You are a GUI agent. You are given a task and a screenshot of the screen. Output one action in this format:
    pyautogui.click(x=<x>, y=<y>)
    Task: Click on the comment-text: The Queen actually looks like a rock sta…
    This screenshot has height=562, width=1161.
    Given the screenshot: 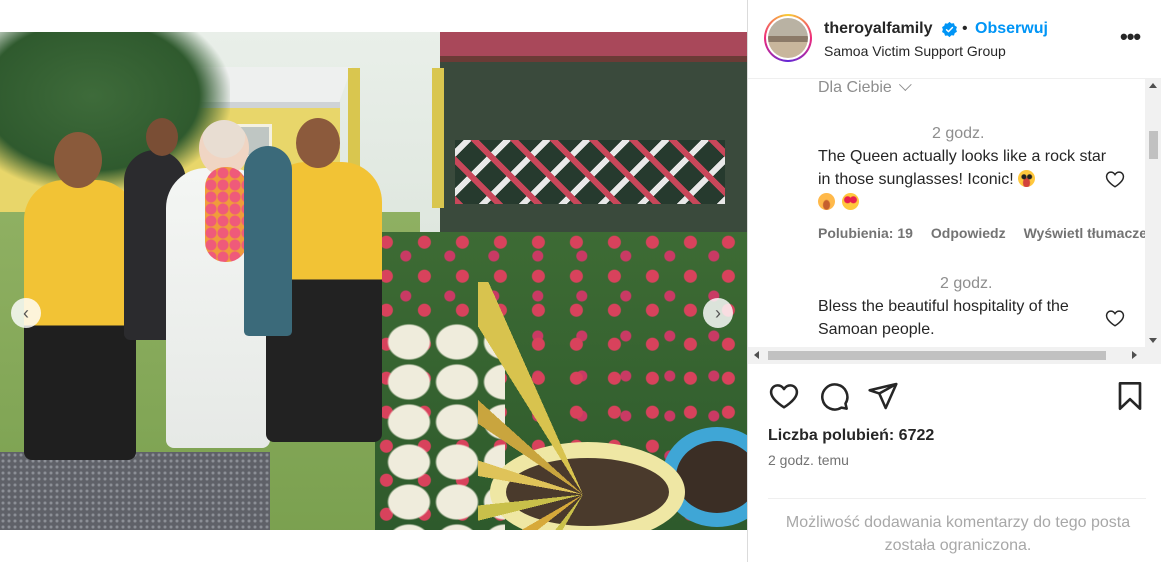 What is the action you would take?
    pyautogui.click(x=963, y=179)
    